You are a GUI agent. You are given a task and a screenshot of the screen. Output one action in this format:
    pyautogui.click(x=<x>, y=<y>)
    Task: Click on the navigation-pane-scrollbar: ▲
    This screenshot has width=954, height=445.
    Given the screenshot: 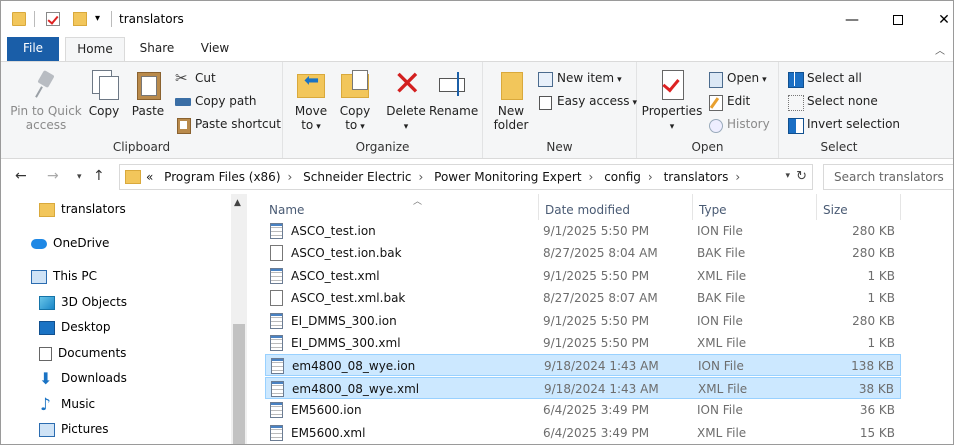 What is the action you would take?
    pyautogui.click(x=239, y=319)
    